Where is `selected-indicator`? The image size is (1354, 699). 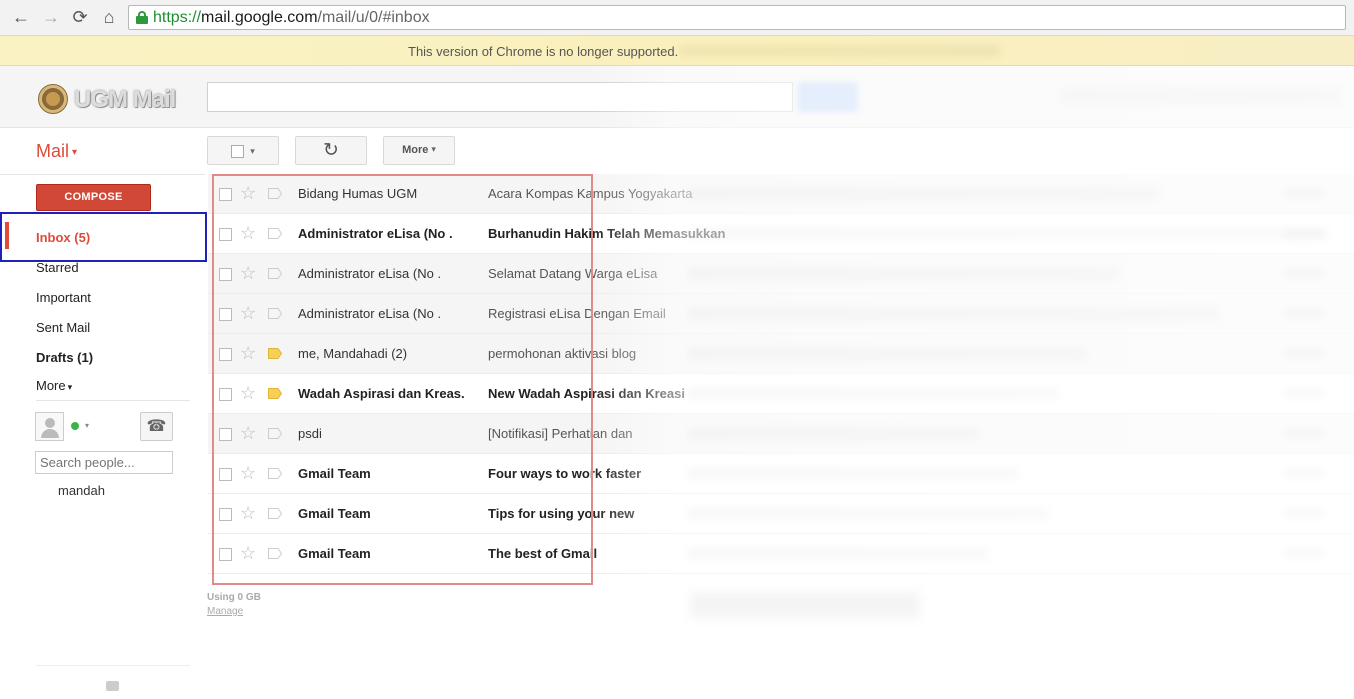 selected-indicator is located at coordinates (7, 235).